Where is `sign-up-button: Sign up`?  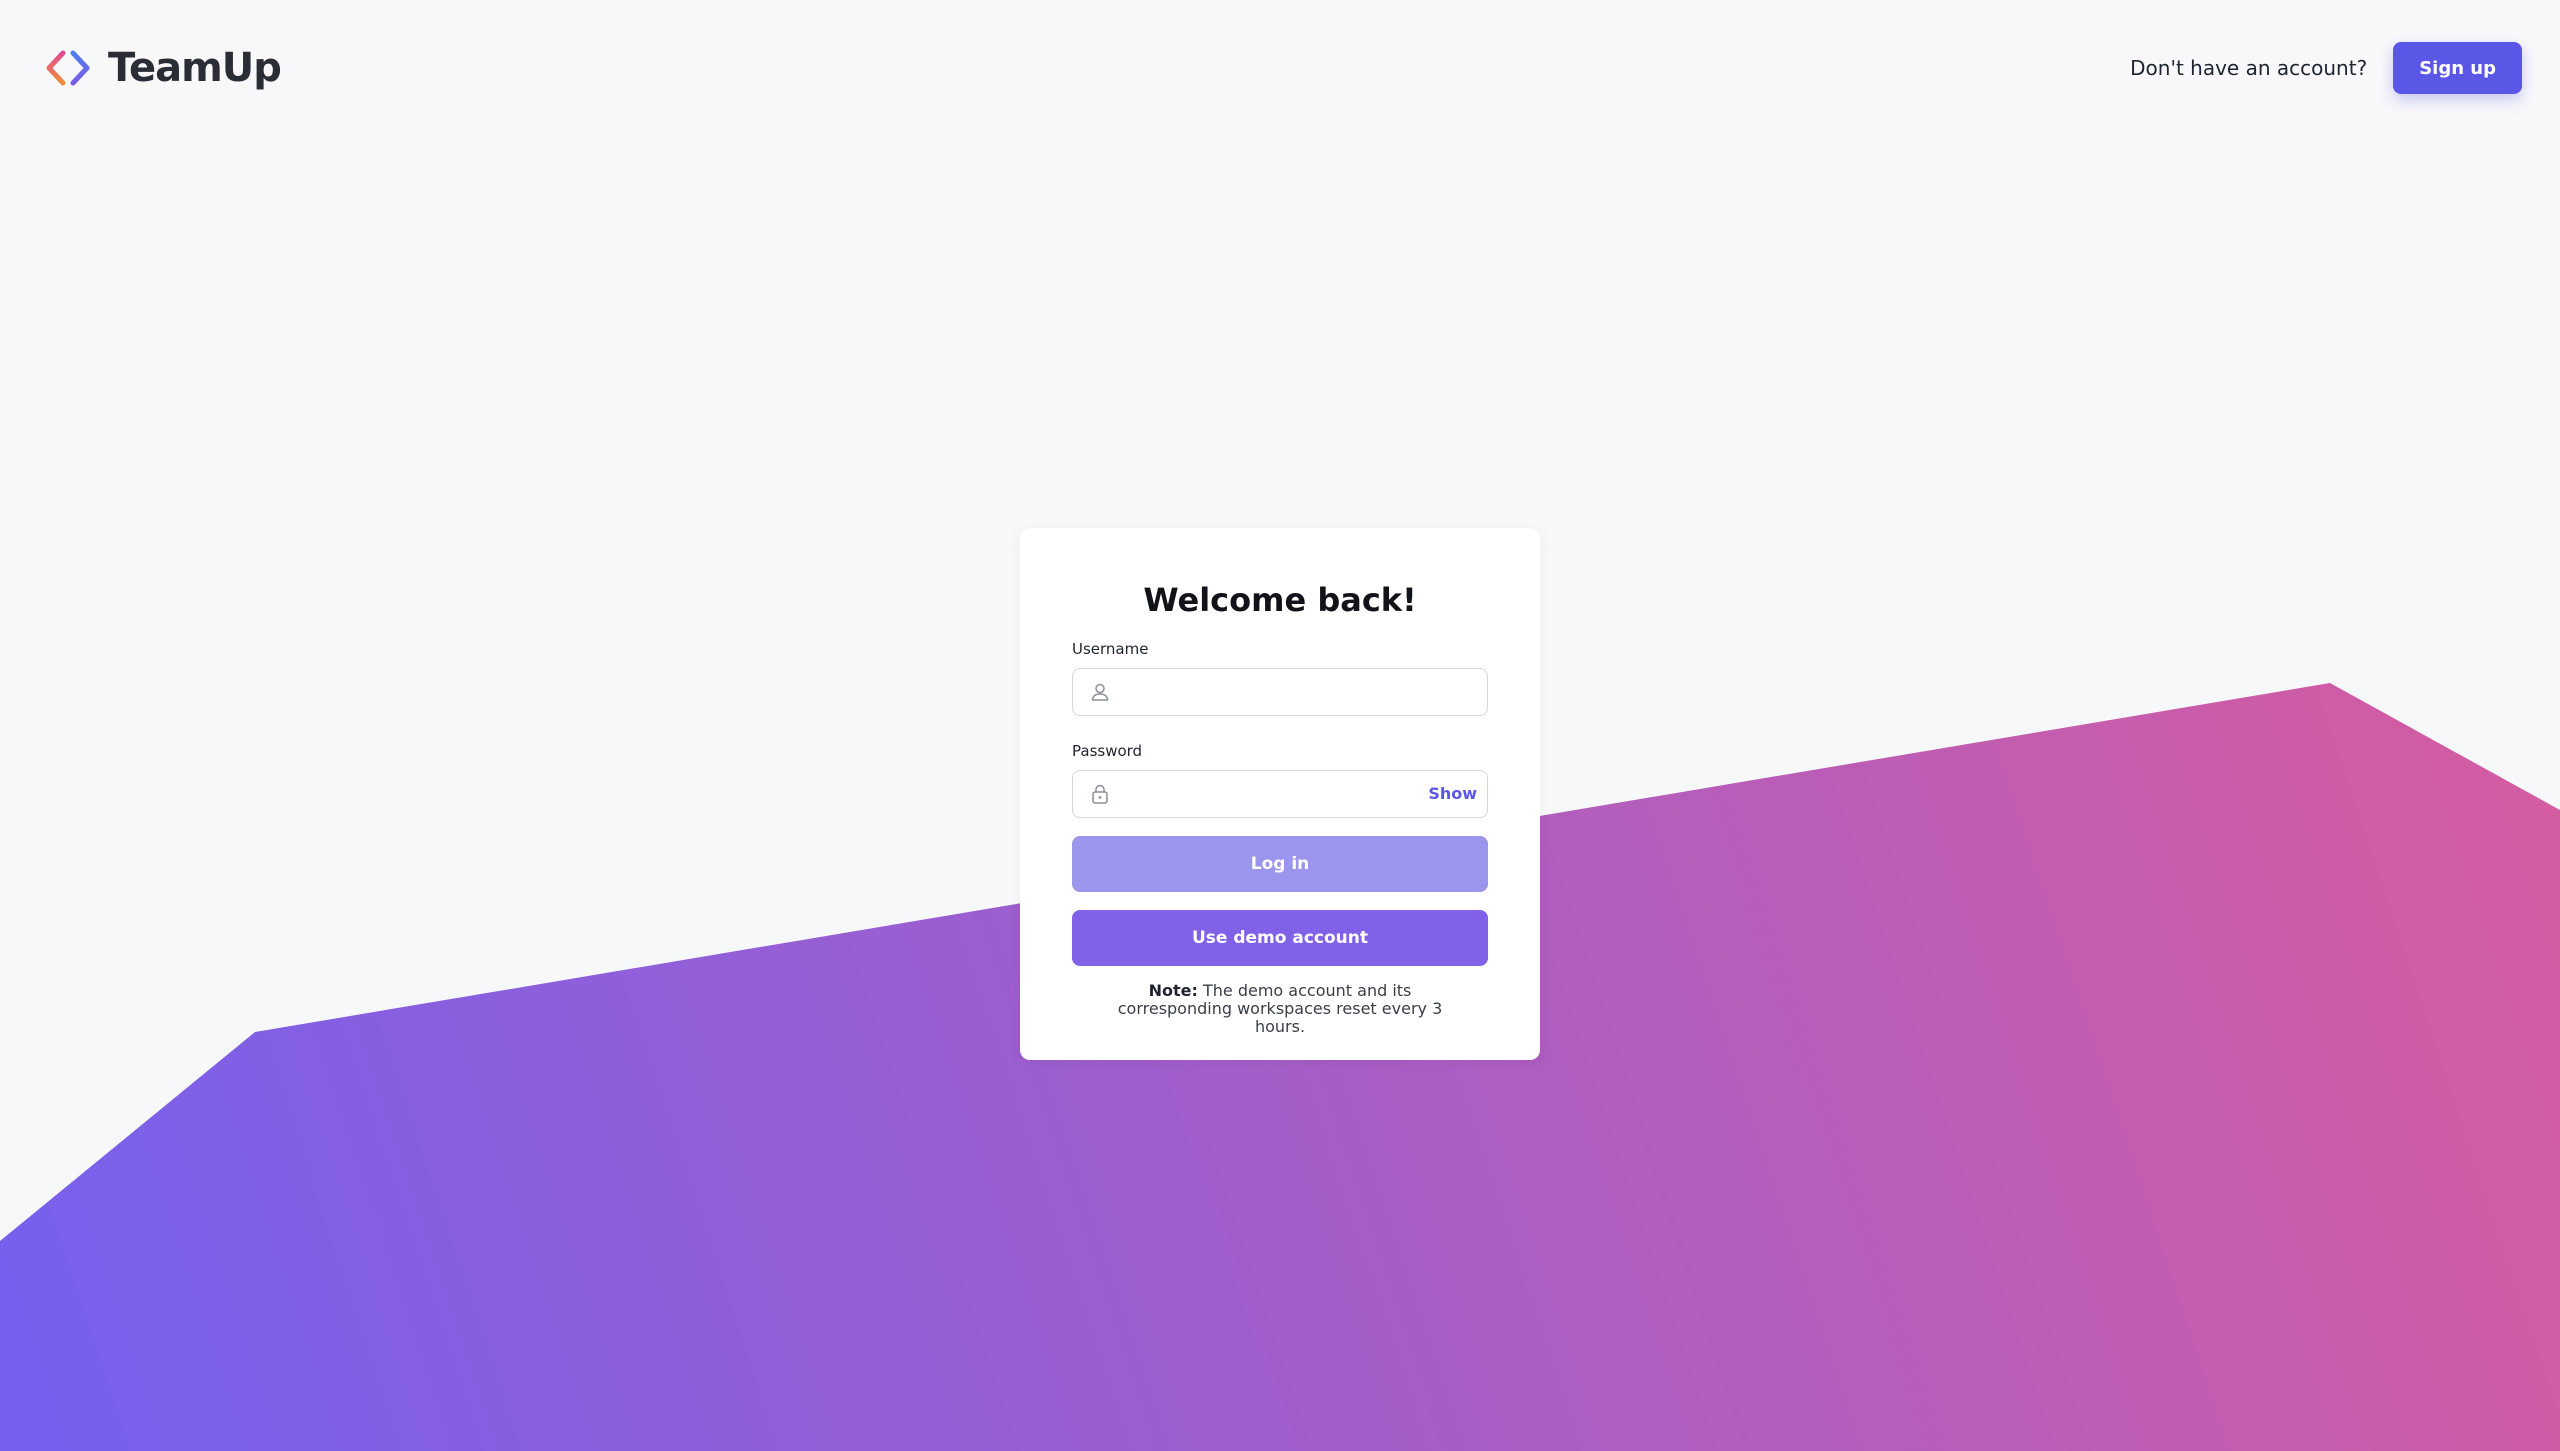 sign-up-button: Sign up is located at coordinates (2457, 68).